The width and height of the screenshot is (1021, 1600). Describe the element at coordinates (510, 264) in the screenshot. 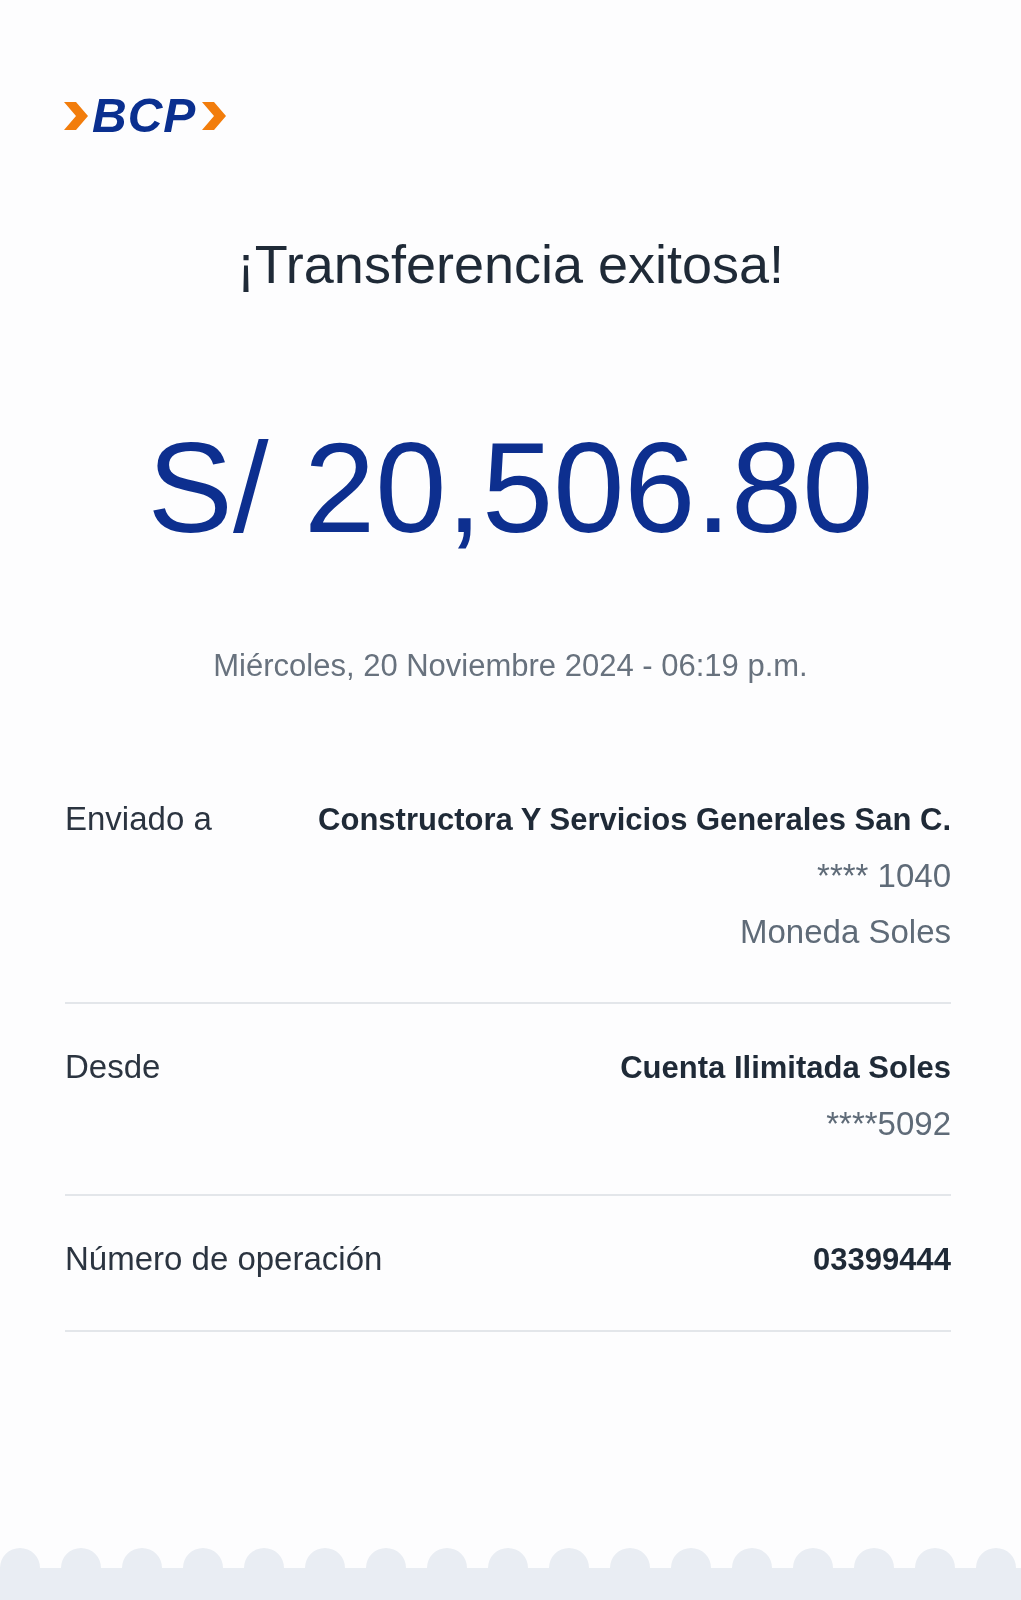

I see `success-title: ¡Transferencia exitosa!` at that location.